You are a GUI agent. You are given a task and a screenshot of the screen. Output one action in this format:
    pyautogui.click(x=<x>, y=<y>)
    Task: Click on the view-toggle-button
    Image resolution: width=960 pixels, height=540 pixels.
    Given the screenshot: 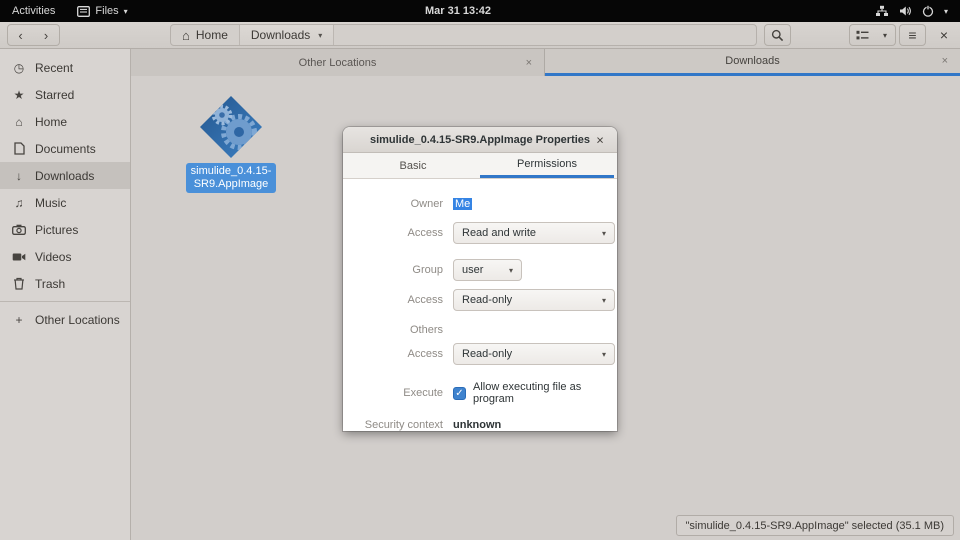 What is the action you would take?
    pyautogui.click(x=862, y=35)
    